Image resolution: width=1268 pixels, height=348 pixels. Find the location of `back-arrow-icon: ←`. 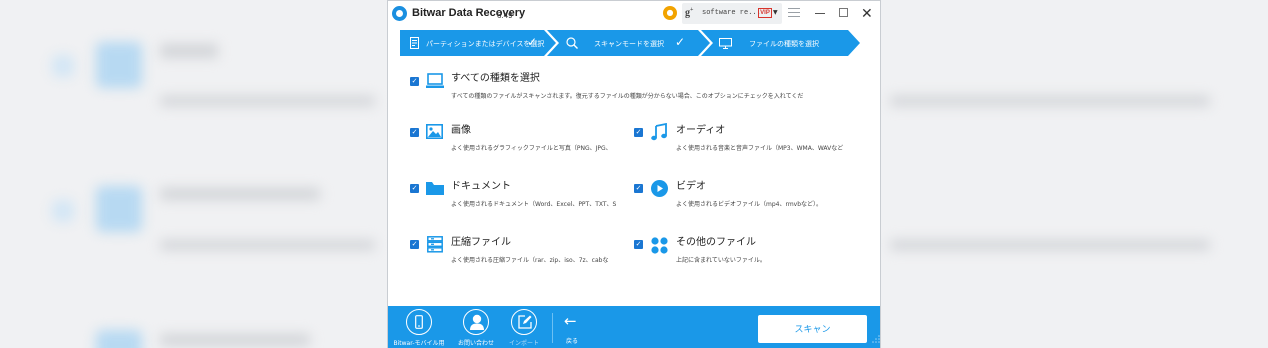

back-arrow-icon: ← is located at coordinates (570, 321).